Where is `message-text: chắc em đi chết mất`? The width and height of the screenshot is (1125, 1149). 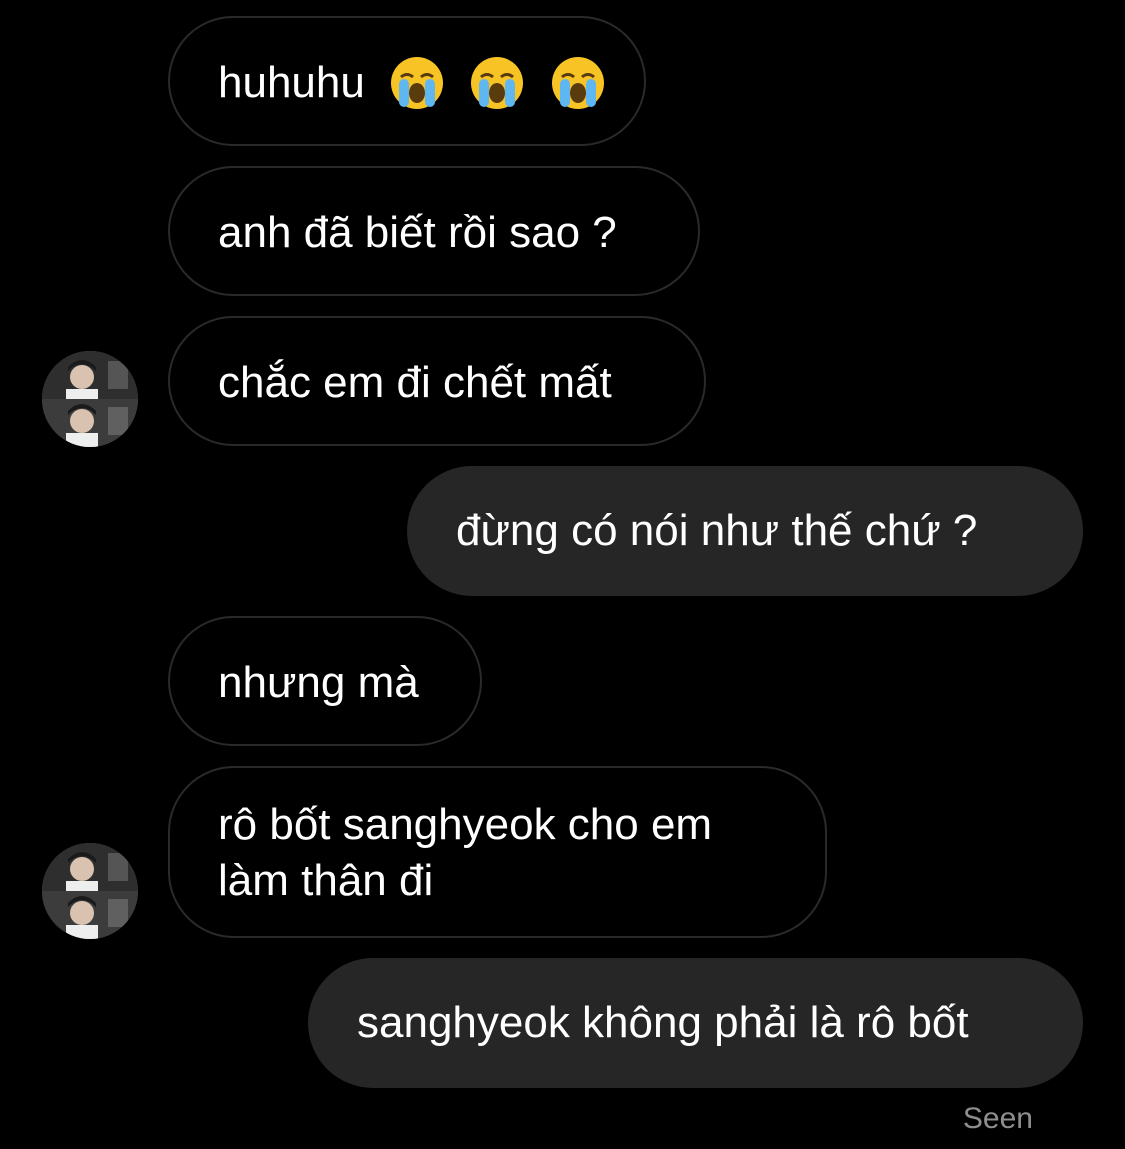 message-text: chắc em đi chết mất is located at coordinates (415, 382).